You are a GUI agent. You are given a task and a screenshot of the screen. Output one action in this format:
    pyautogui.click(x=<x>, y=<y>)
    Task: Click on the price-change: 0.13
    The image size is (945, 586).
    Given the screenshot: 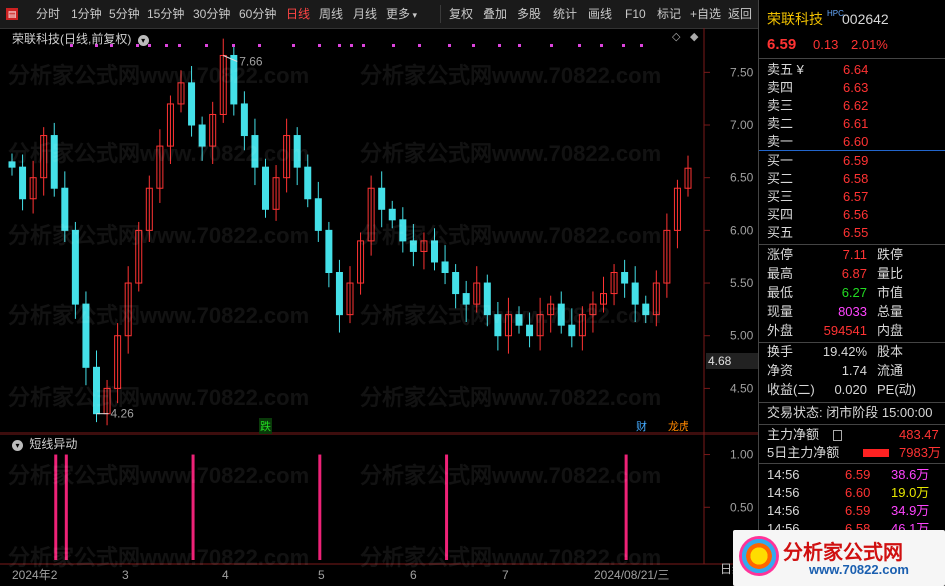 What is the action you would take?
    pyautogui.click(x=826, y=44)
    